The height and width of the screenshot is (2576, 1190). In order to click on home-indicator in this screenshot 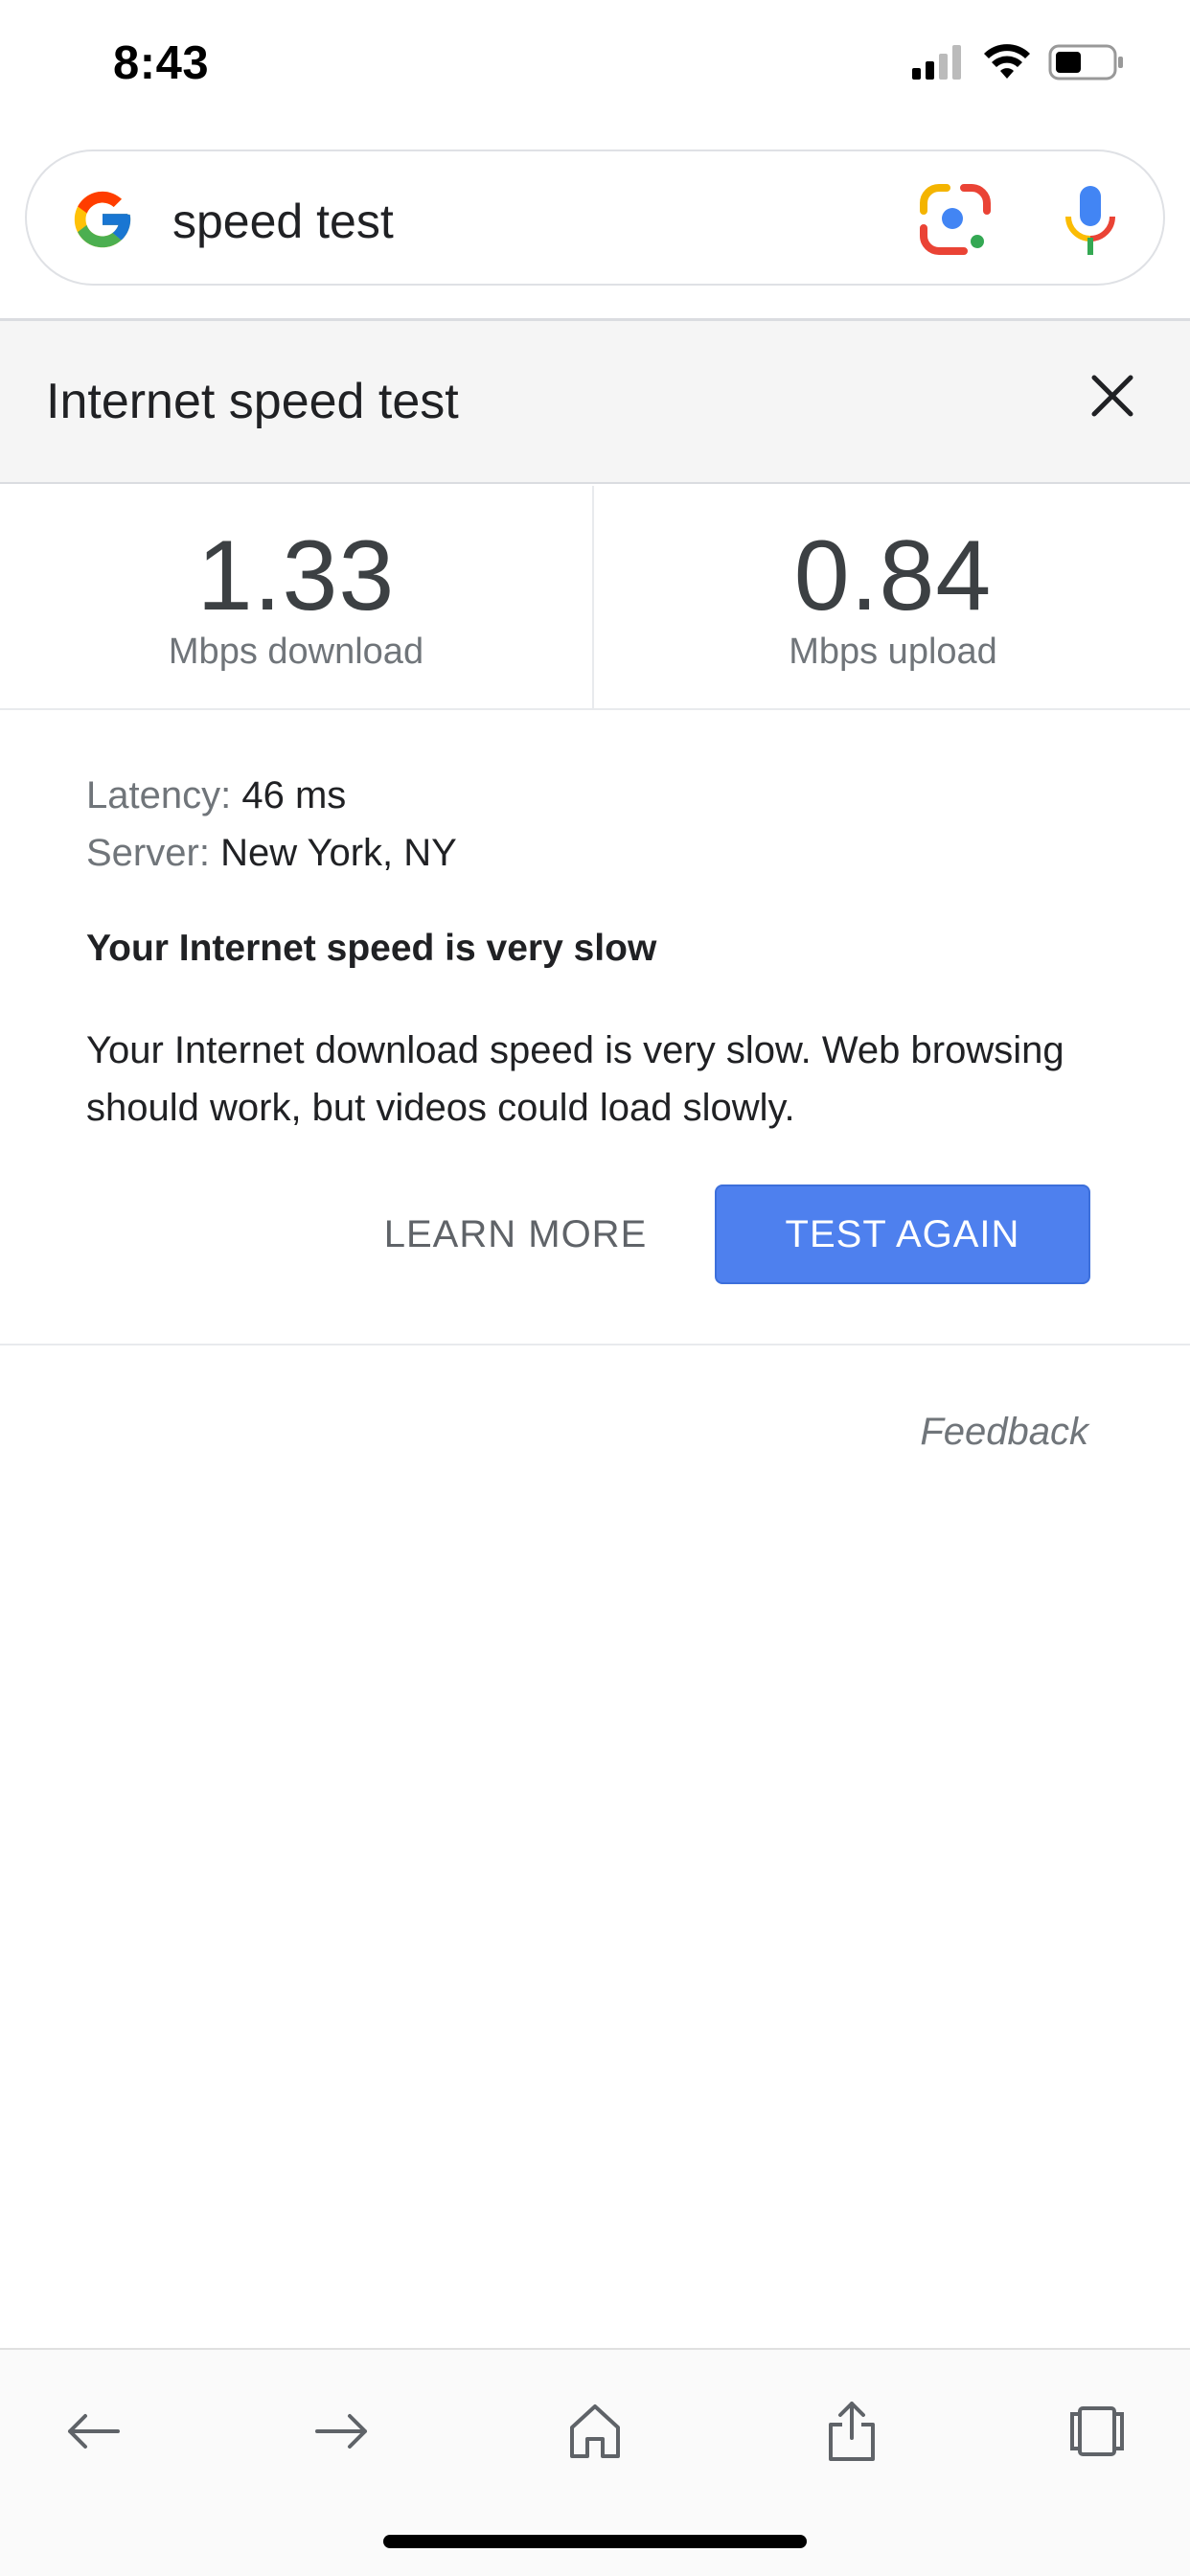, I will do `click(595, 2541)`.